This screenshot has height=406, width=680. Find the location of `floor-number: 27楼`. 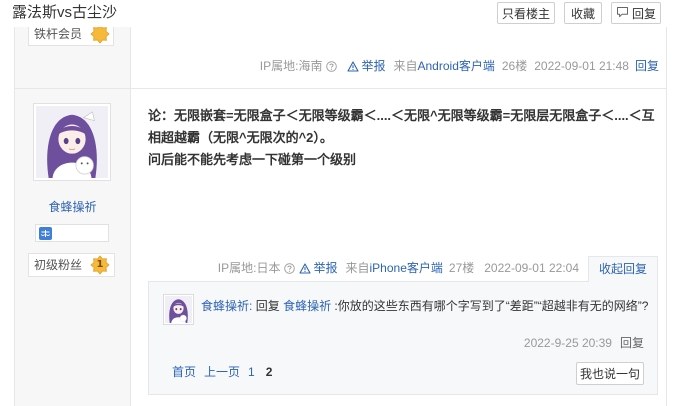

floor-number: 27楼 is located at coordinates (461, 268).